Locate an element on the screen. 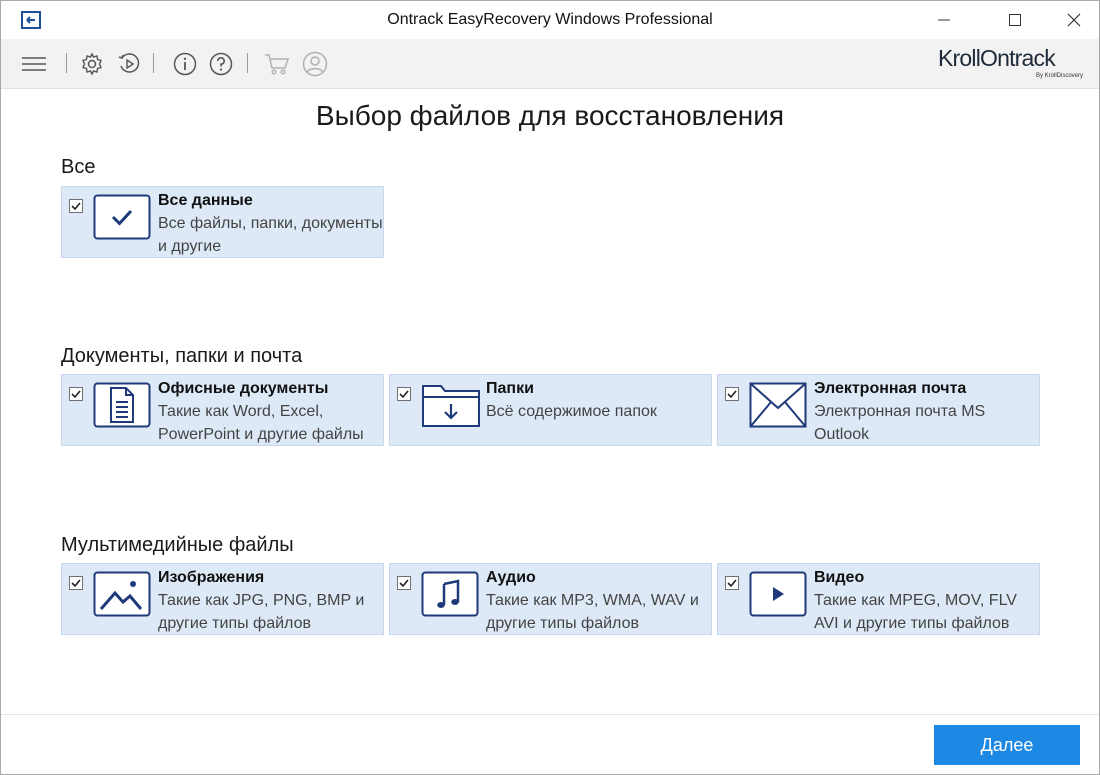 The width and height of the screenshot is (1100, 775). card-folders: Папки Всё содержимое папок is located at coordinates (550, 410).